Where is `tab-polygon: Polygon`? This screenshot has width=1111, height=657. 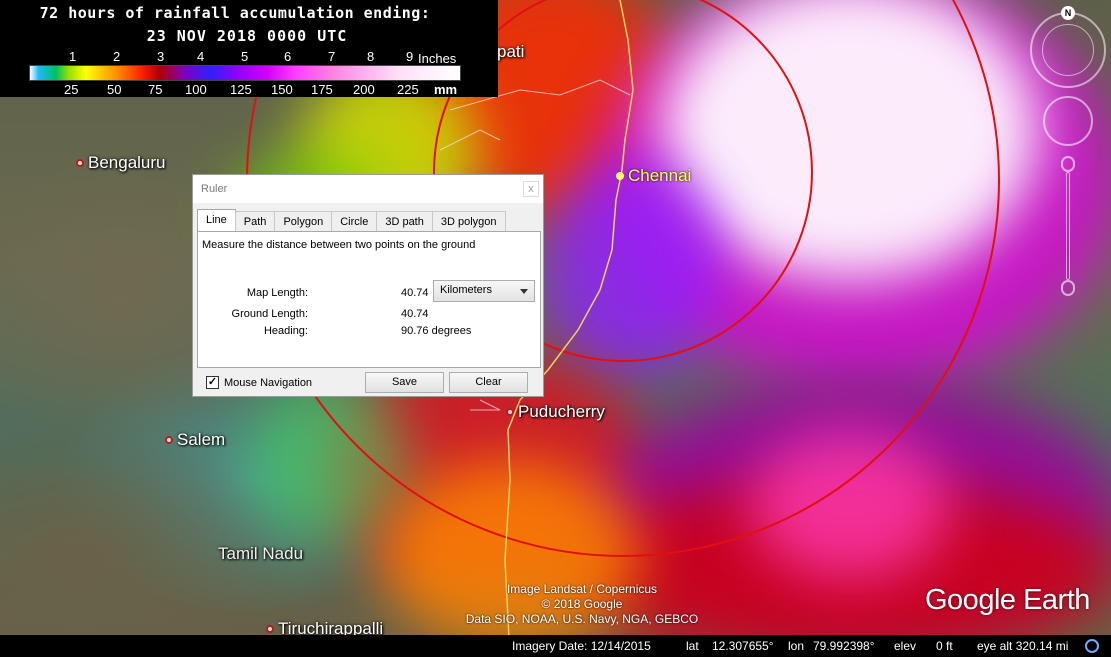 tab-polygon: Polygon is located at coordinates (303, 221).